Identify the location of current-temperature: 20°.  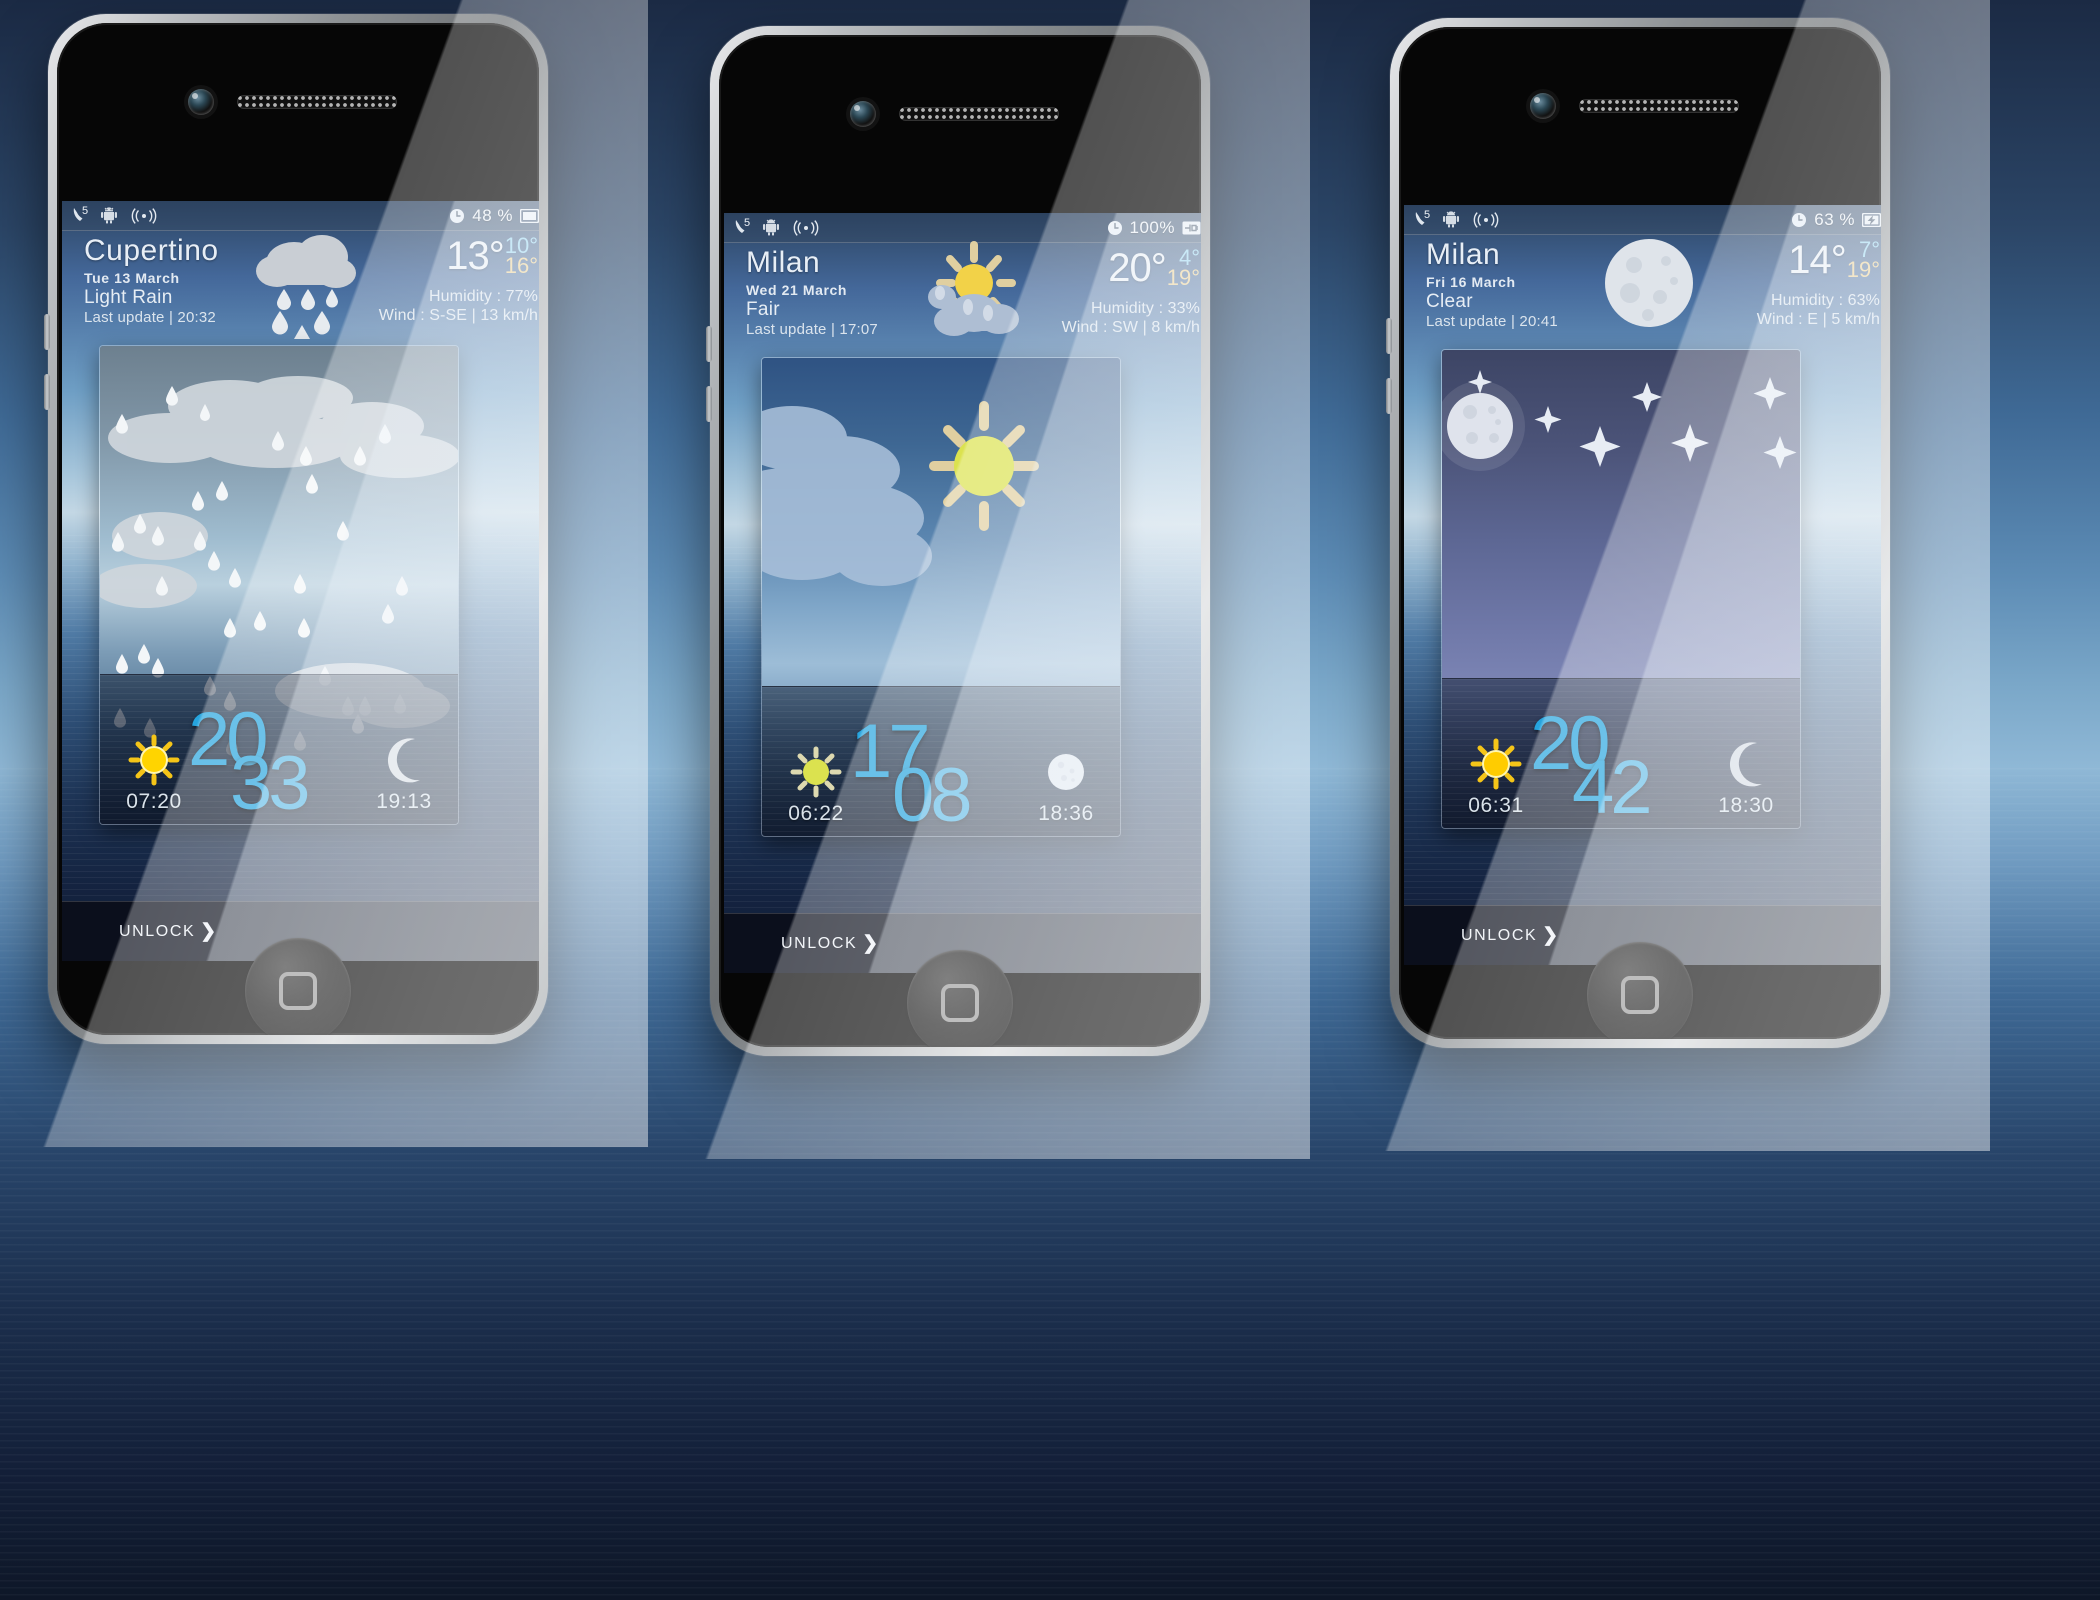
(1137, 268).